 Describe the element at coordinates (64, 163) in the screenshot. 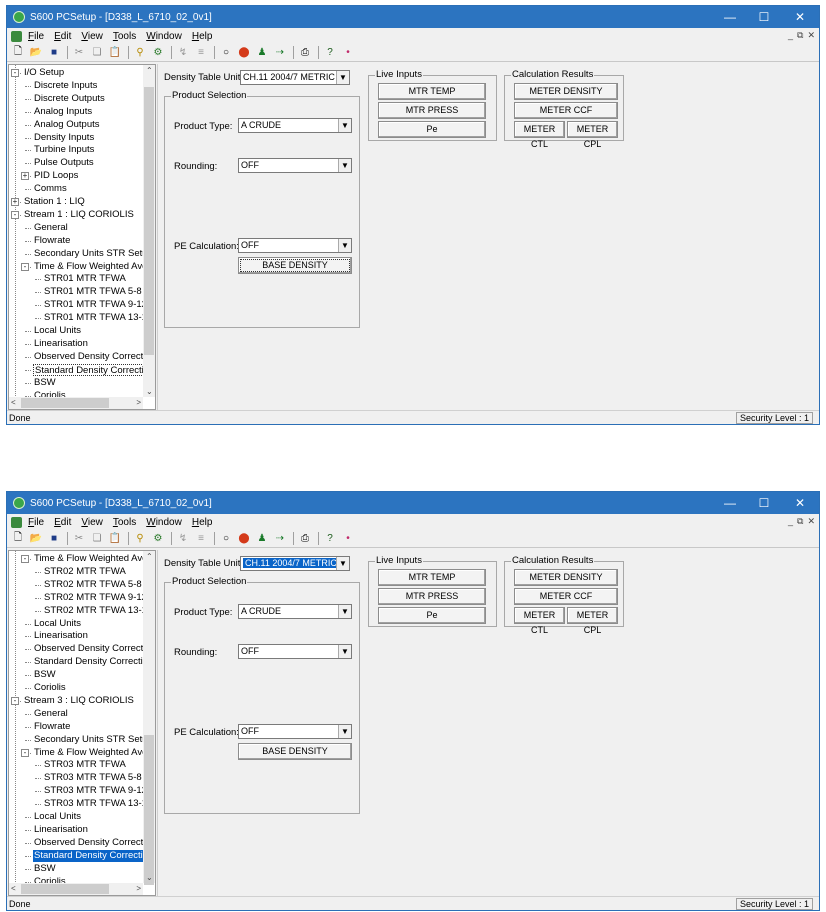

I see `tree-item: Pulse Outputs` at that location.